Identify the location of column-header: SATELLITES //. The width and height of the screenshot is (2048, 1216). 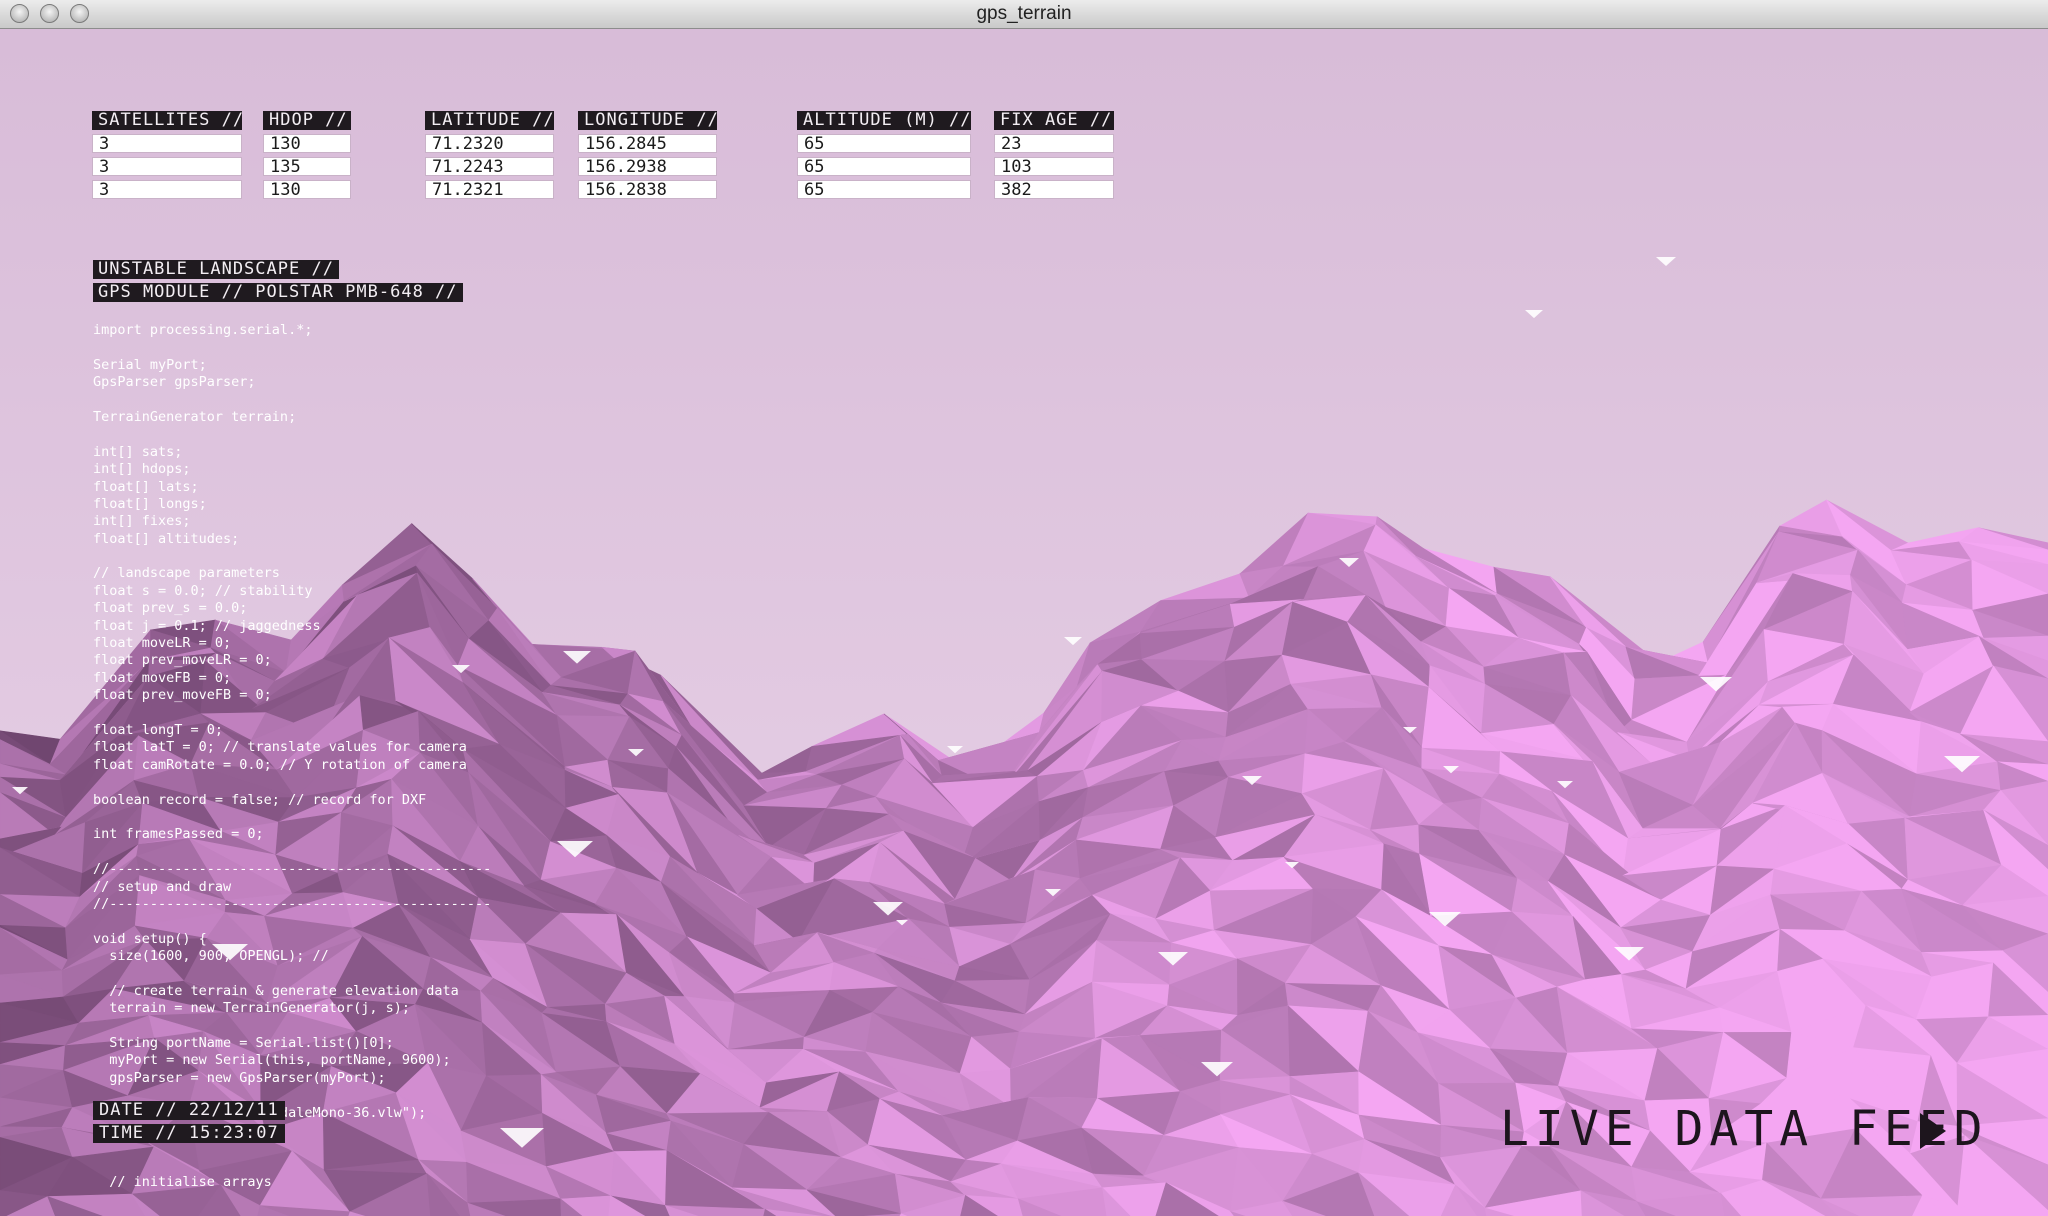
(167, 120).